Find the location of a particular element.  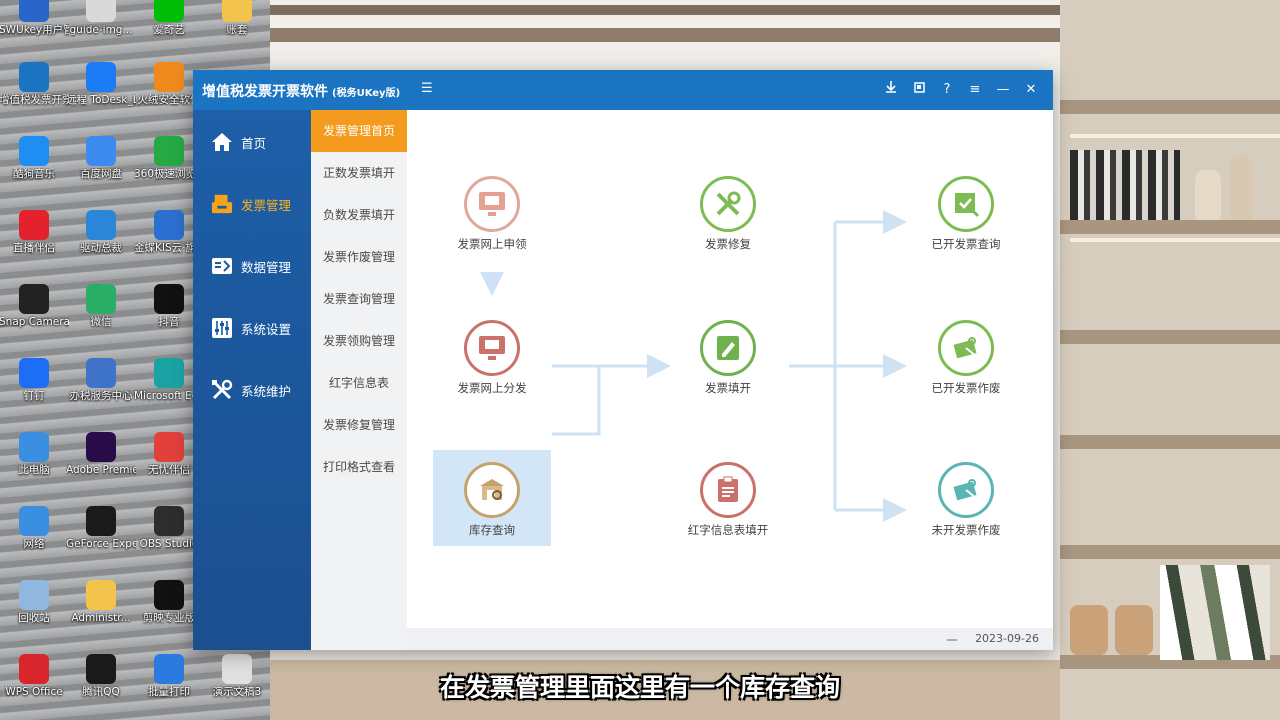

desktop-shortcut-label: 直播伴侣 is located at coordinates (34, 248).